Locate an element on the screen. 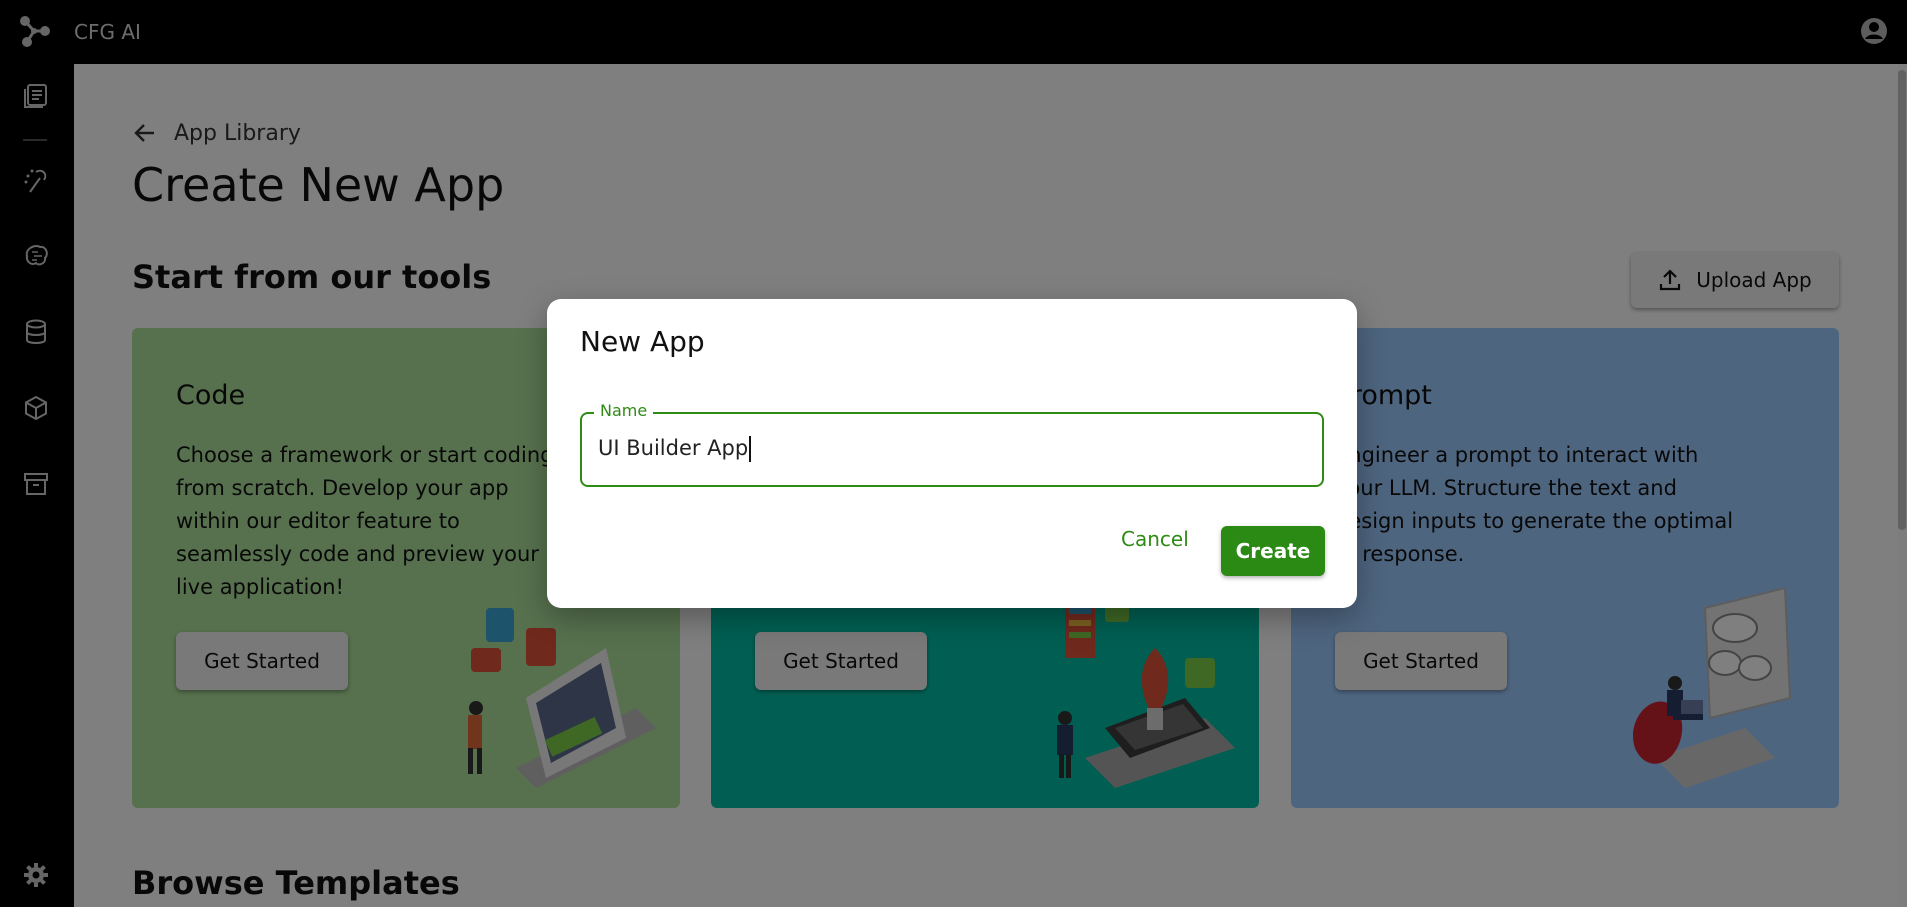 This screenshot has height=907, width=1907. name-input: UI Builder App is located at coordinates (948, 449).